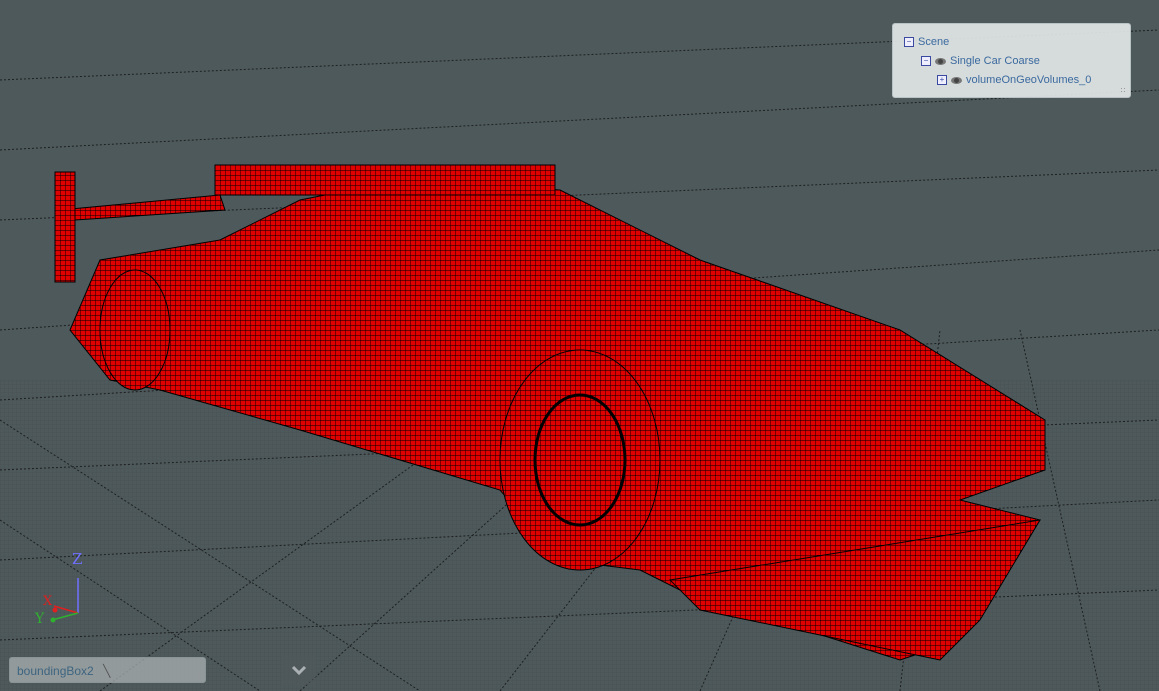  I want to click on collapse-panel-button, so click(299, 670).